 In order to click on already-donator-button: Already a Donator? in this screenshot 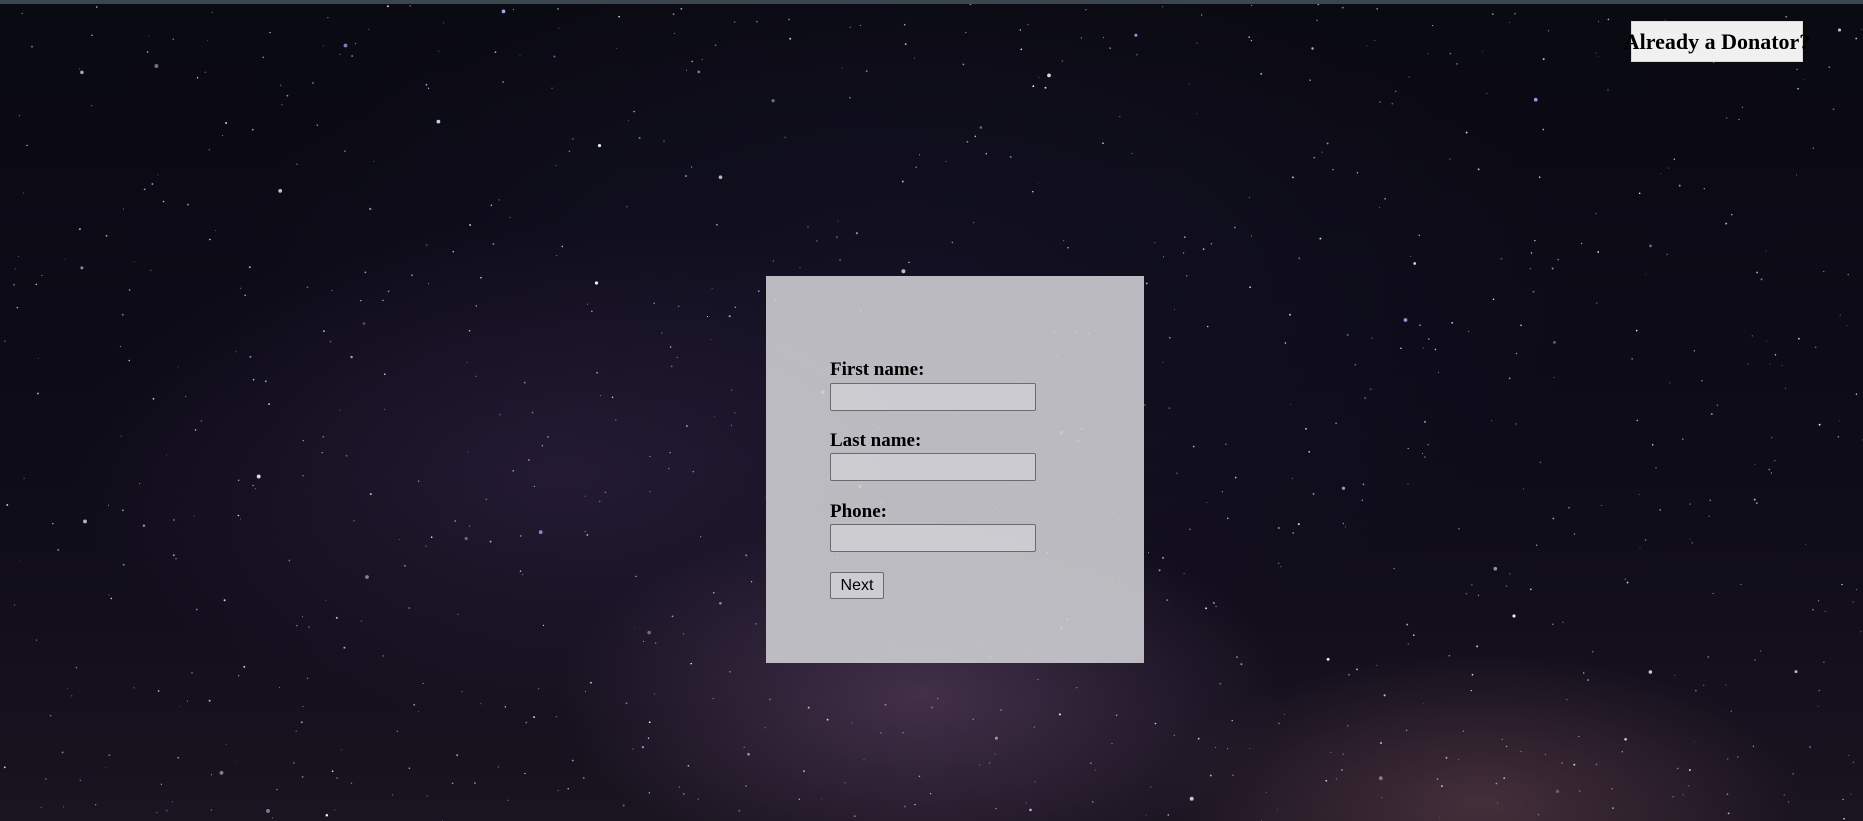, I will do `click(1717, 41)`.